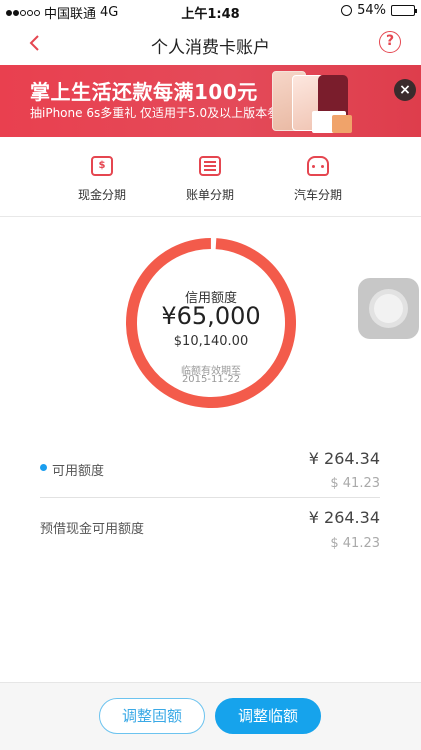  I want to click on feature-label: 汽车分期, so click(317, 195).